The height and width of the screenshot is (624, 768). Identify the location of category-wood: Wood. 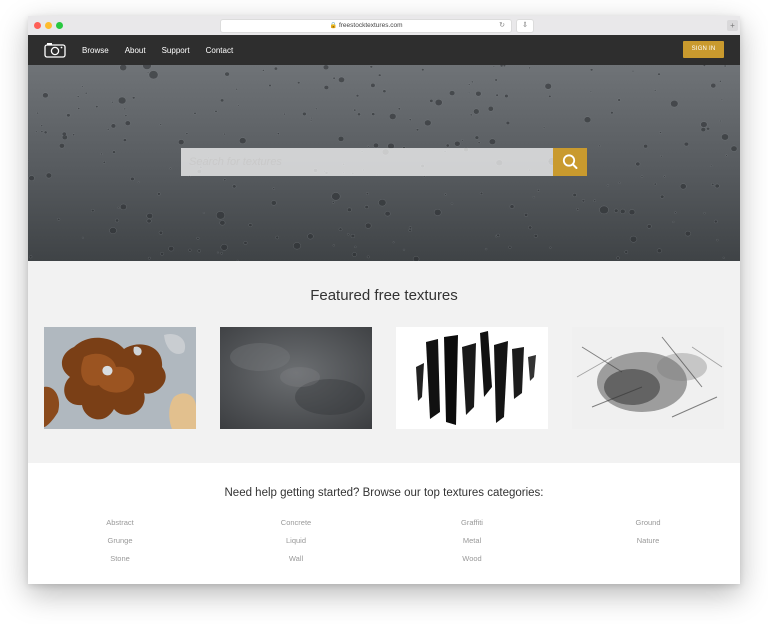
(472, 558).